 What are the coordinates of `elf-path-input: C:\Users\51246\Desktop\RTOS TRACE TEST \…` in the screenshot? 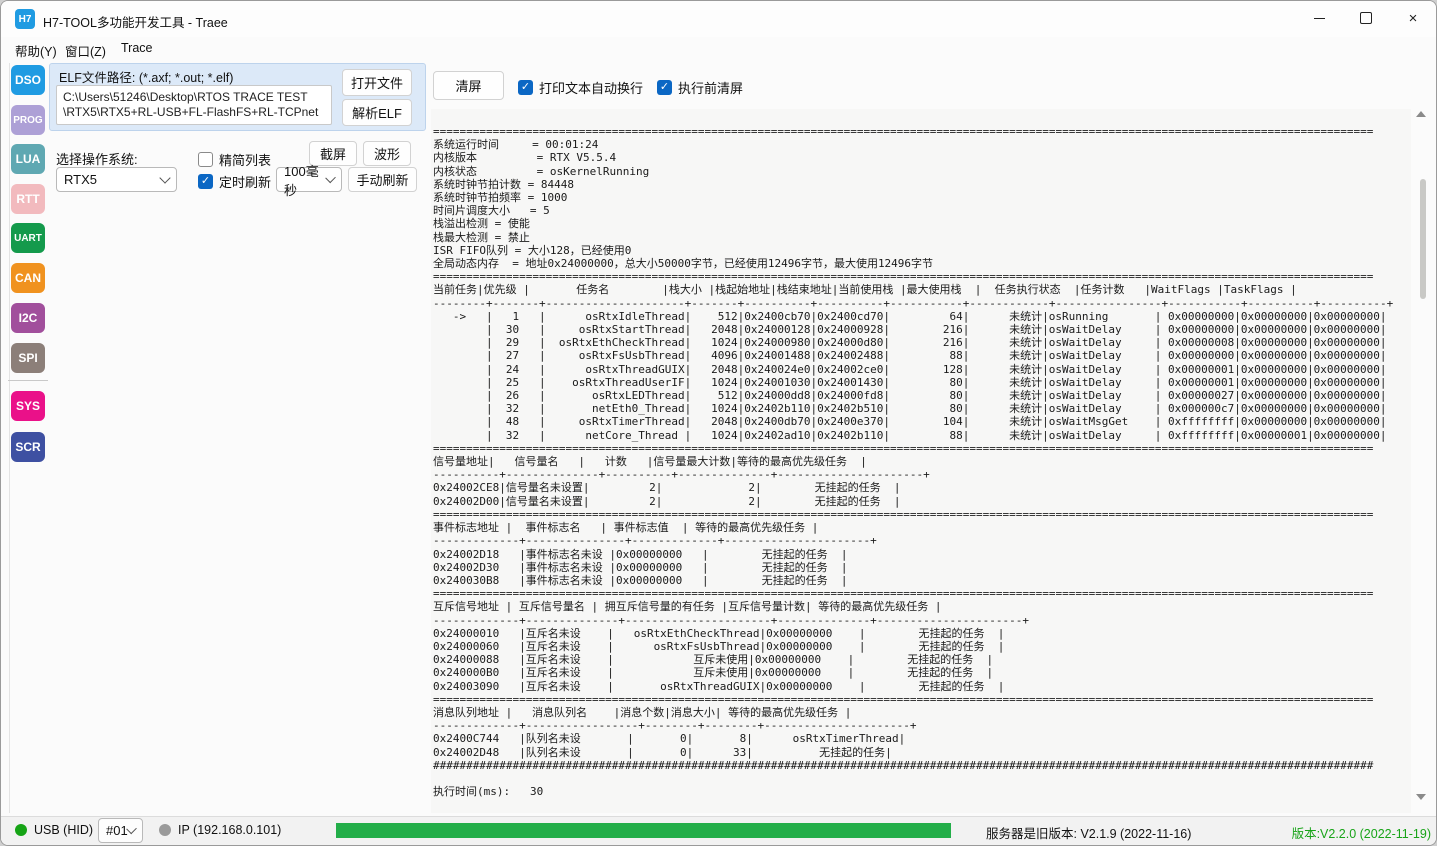 It's located at (194, 105).